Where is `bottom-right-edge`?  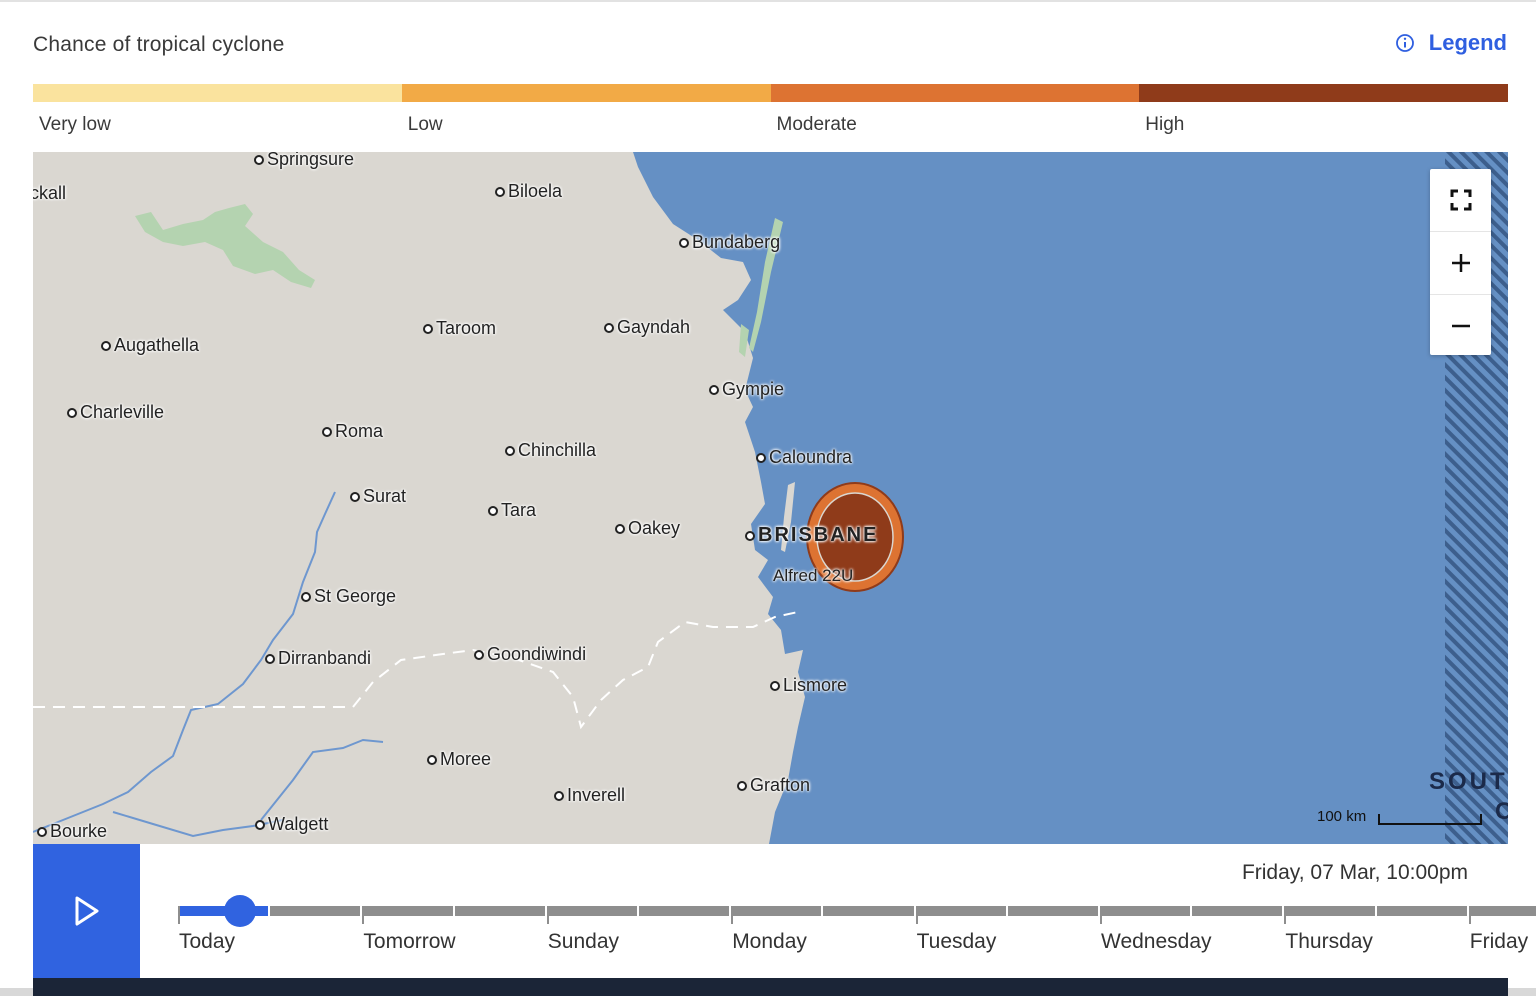
bottom-right-edge is located at coordinates (1522, 992).